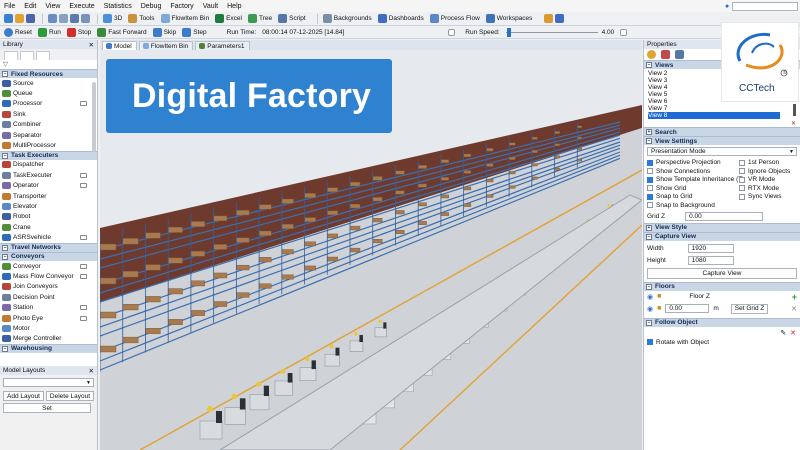  What do you see at coordinates (693, 196) in the screenshot?
I see `checkbox-snap-to-grid: Snap to Grid` at bounding box center [693, 196].